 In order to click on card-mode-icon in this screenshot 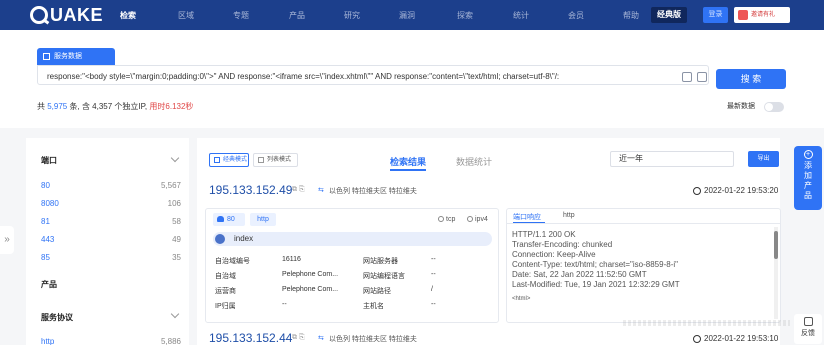, I will do `click(217, 160)`.